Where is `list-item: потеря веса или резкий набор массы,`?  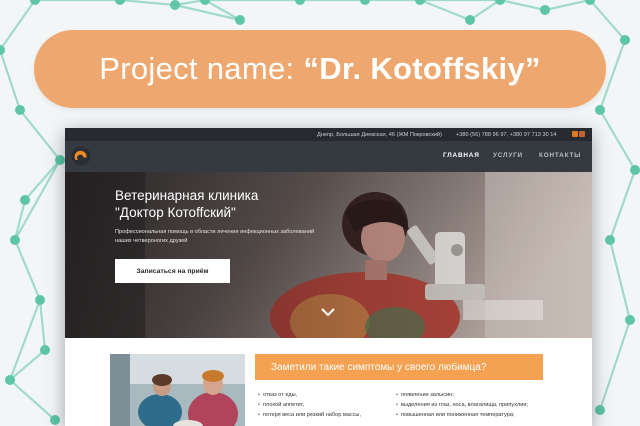
list-item: потеря веса или резкий набор массы, is located at coordinates (309, 415).